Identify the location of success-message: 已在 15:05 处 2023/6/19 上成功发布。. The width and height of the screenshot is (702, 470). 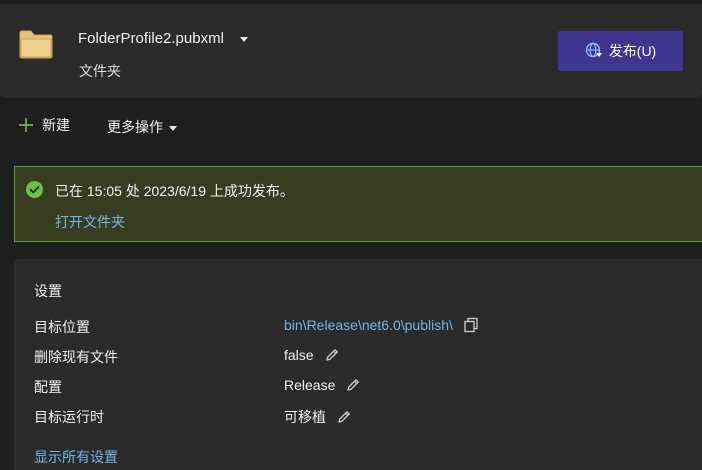
(174, 191).